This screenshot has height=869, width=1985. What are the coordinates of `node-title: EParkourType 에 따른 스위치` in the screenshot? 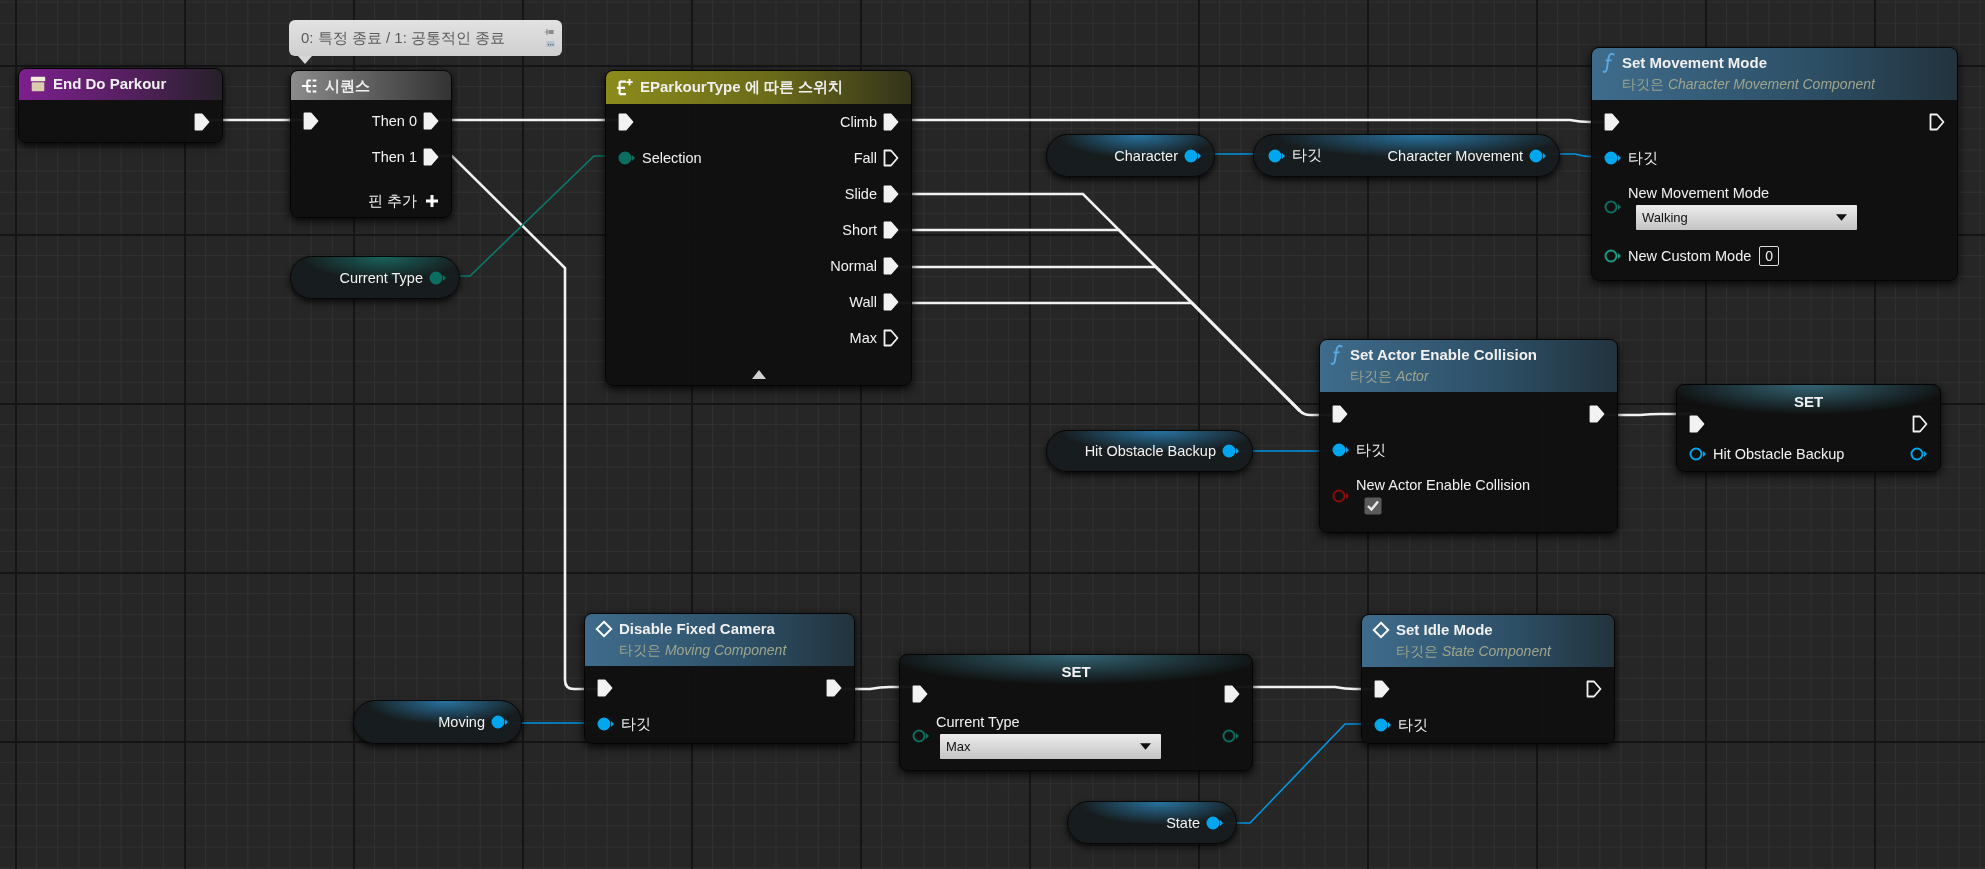 It's located at (742, 87).